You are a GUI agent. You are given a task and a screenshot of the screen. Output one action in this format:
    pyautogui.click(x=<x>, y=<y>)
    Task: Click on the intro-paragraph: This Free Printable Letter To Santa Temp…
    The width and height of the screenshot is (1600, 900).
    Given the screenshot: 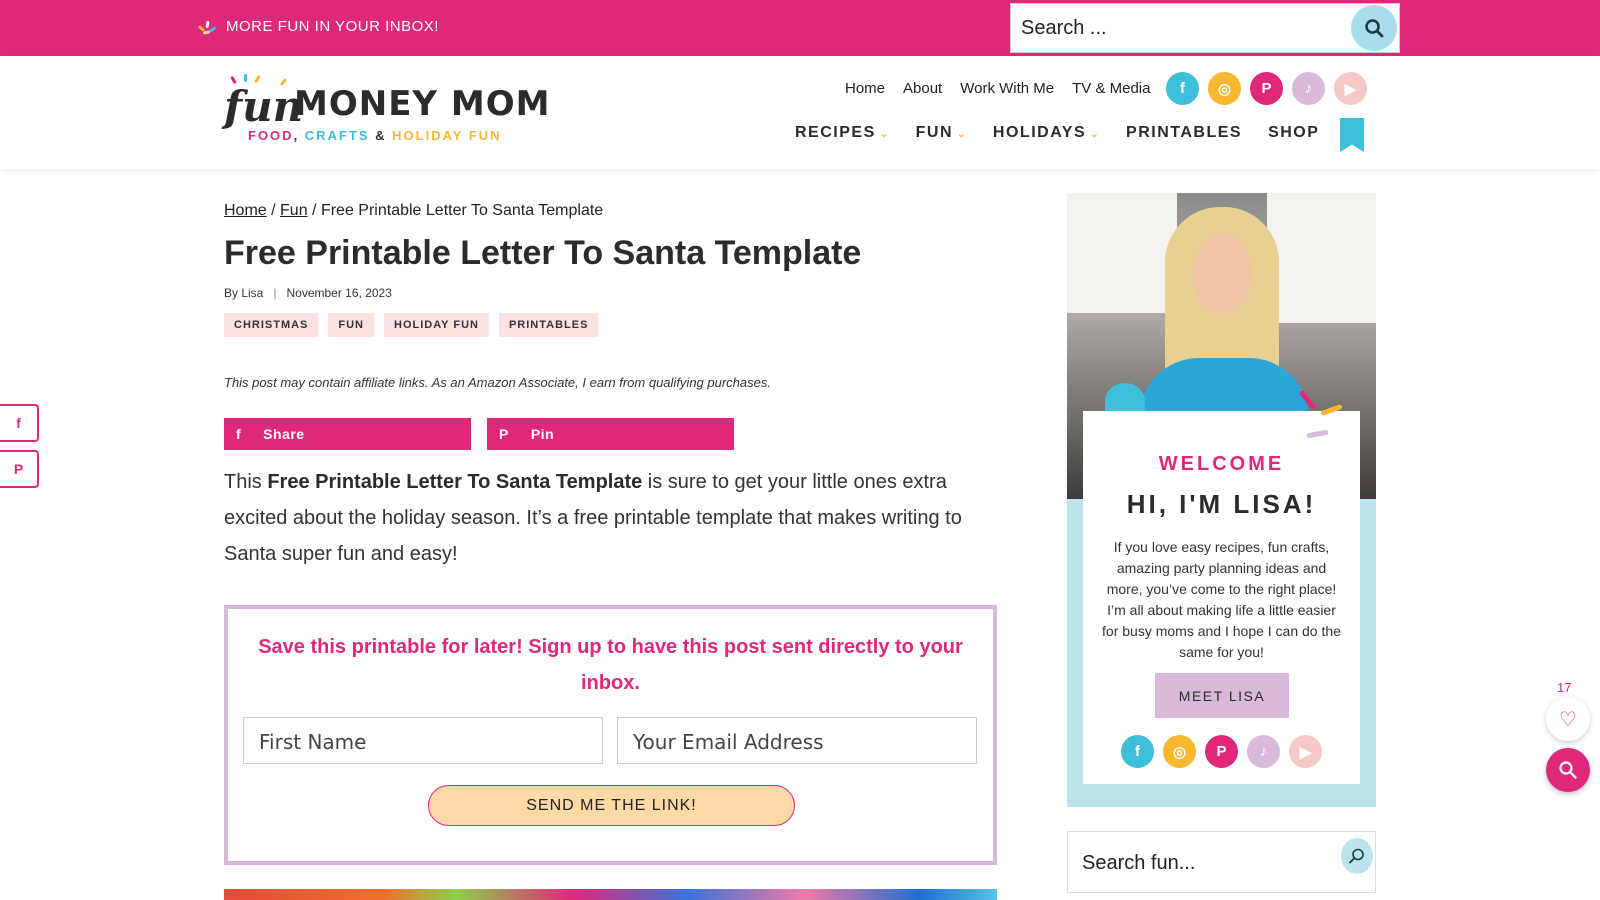 What is the action you would take?
    pyautogui.click(x=593, y=518)
    